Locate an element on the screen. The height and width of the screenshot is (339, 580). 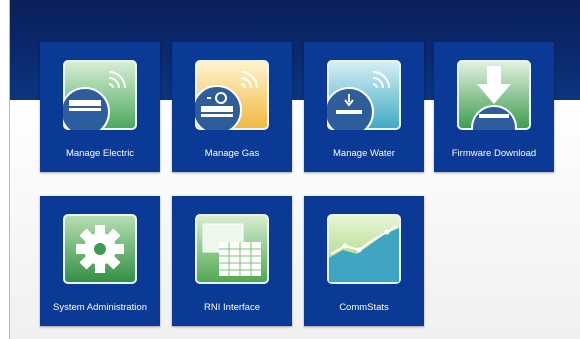
tile-label: Manage Gas is located at coordinates (232, 153).